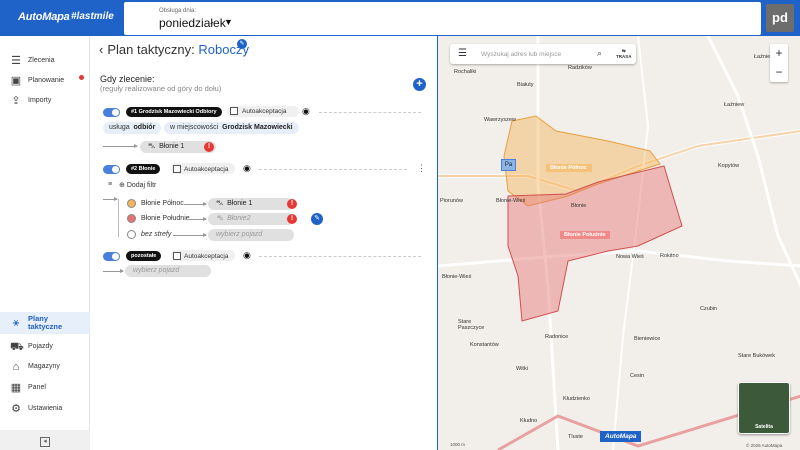 Image resolution: width=800 pixels, height=450 pixels. What do you see at coordinates (132, 128) in the screenshot?
I see `condition-chip: usługa odbiór` at bounding box center [132, 128].